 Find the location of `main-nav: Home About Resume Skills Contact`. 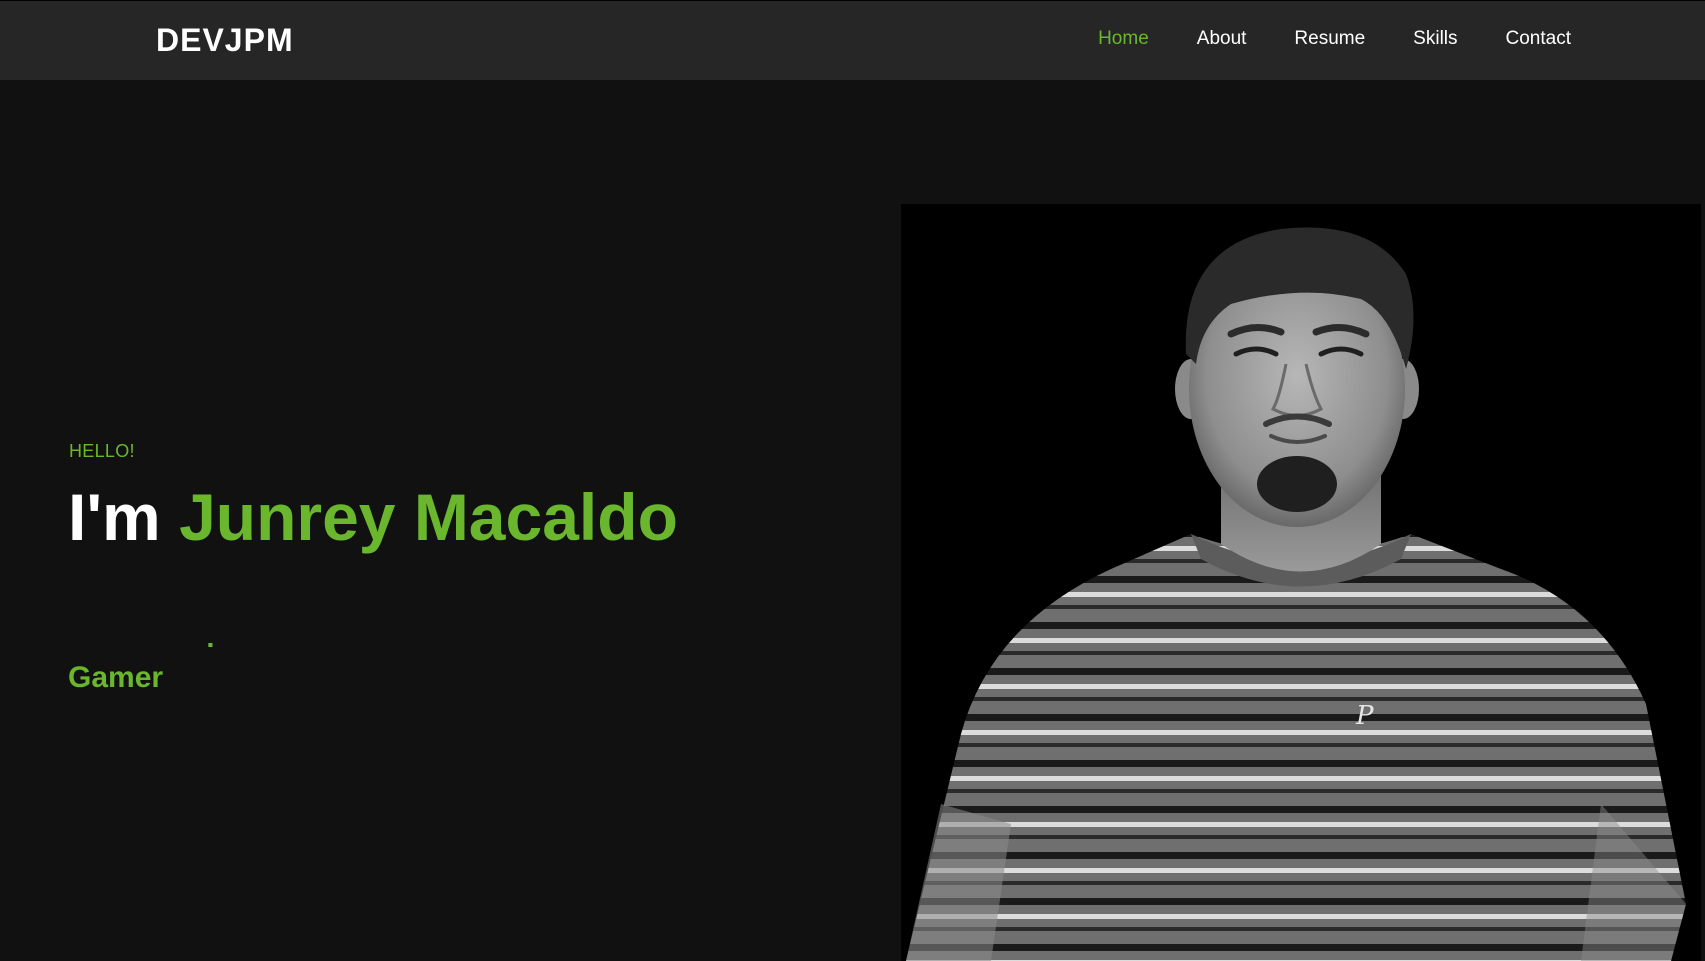

main-nav: Home About Resume Skills Contact is located at coordinates (1310, 39).